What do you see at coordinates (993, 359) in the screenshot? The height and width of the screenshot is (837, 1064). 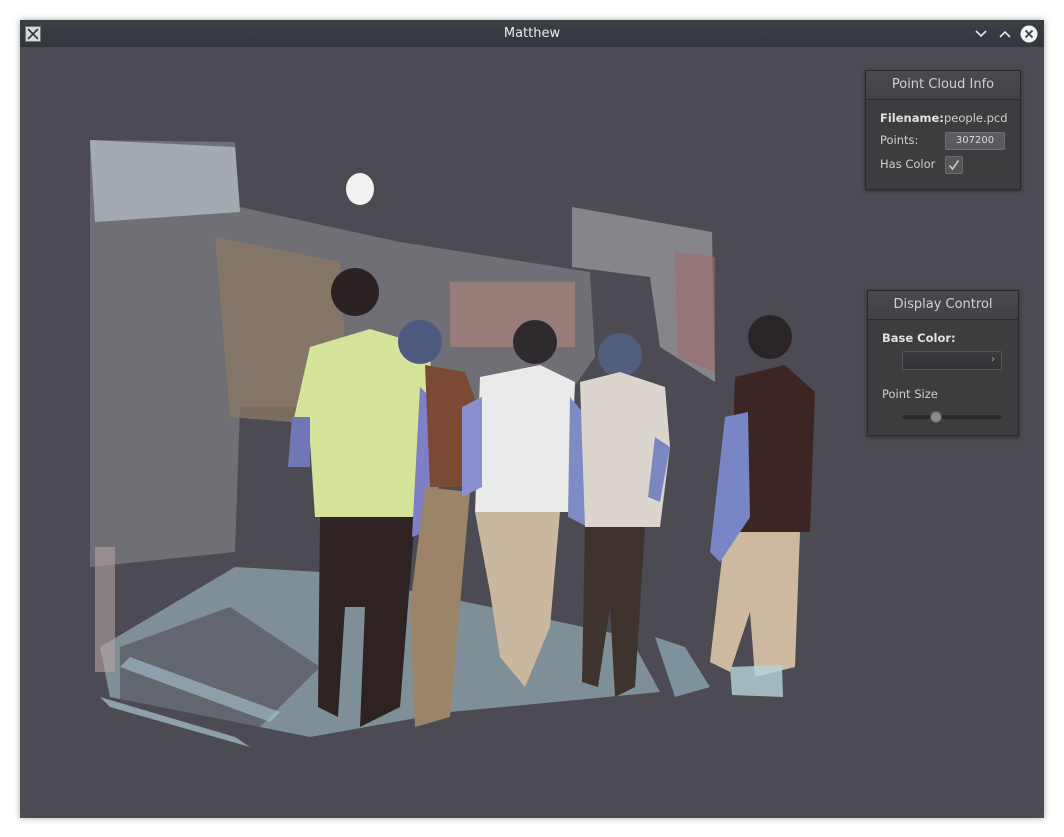 I see `chevron-right-icon: ›` at bounding box center [993, 359].